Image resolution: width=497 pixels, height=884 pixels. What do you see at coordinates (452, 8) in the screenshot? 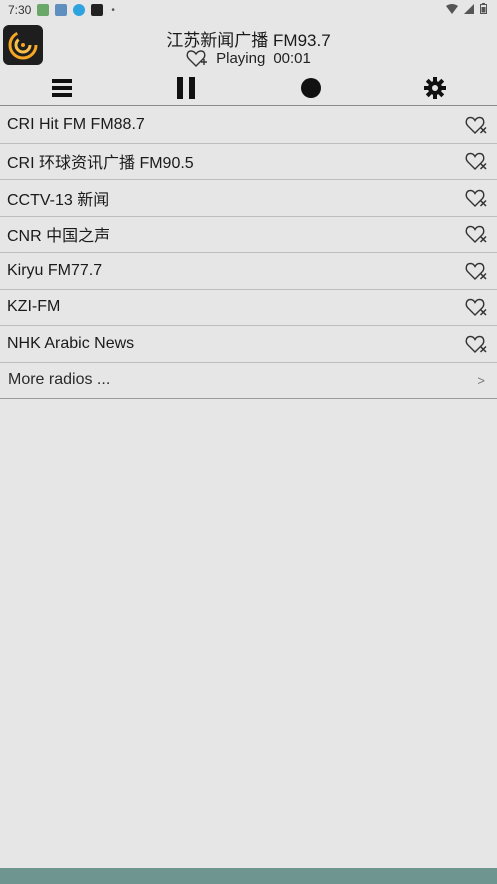
I see `wifi-icon` at bounding box center [452, 8].